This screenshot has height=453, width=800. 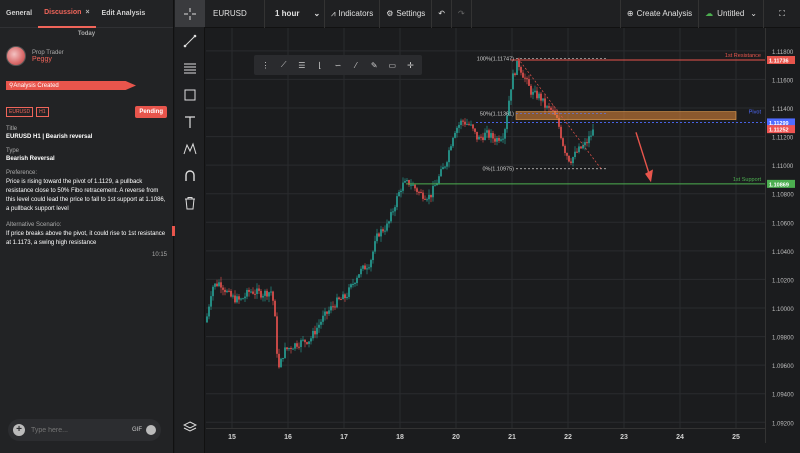 What do you see at coordinates (783, 196) in the screenshot?
I see `price-tick-label: 1.10800` at bounding box center [783, 196].